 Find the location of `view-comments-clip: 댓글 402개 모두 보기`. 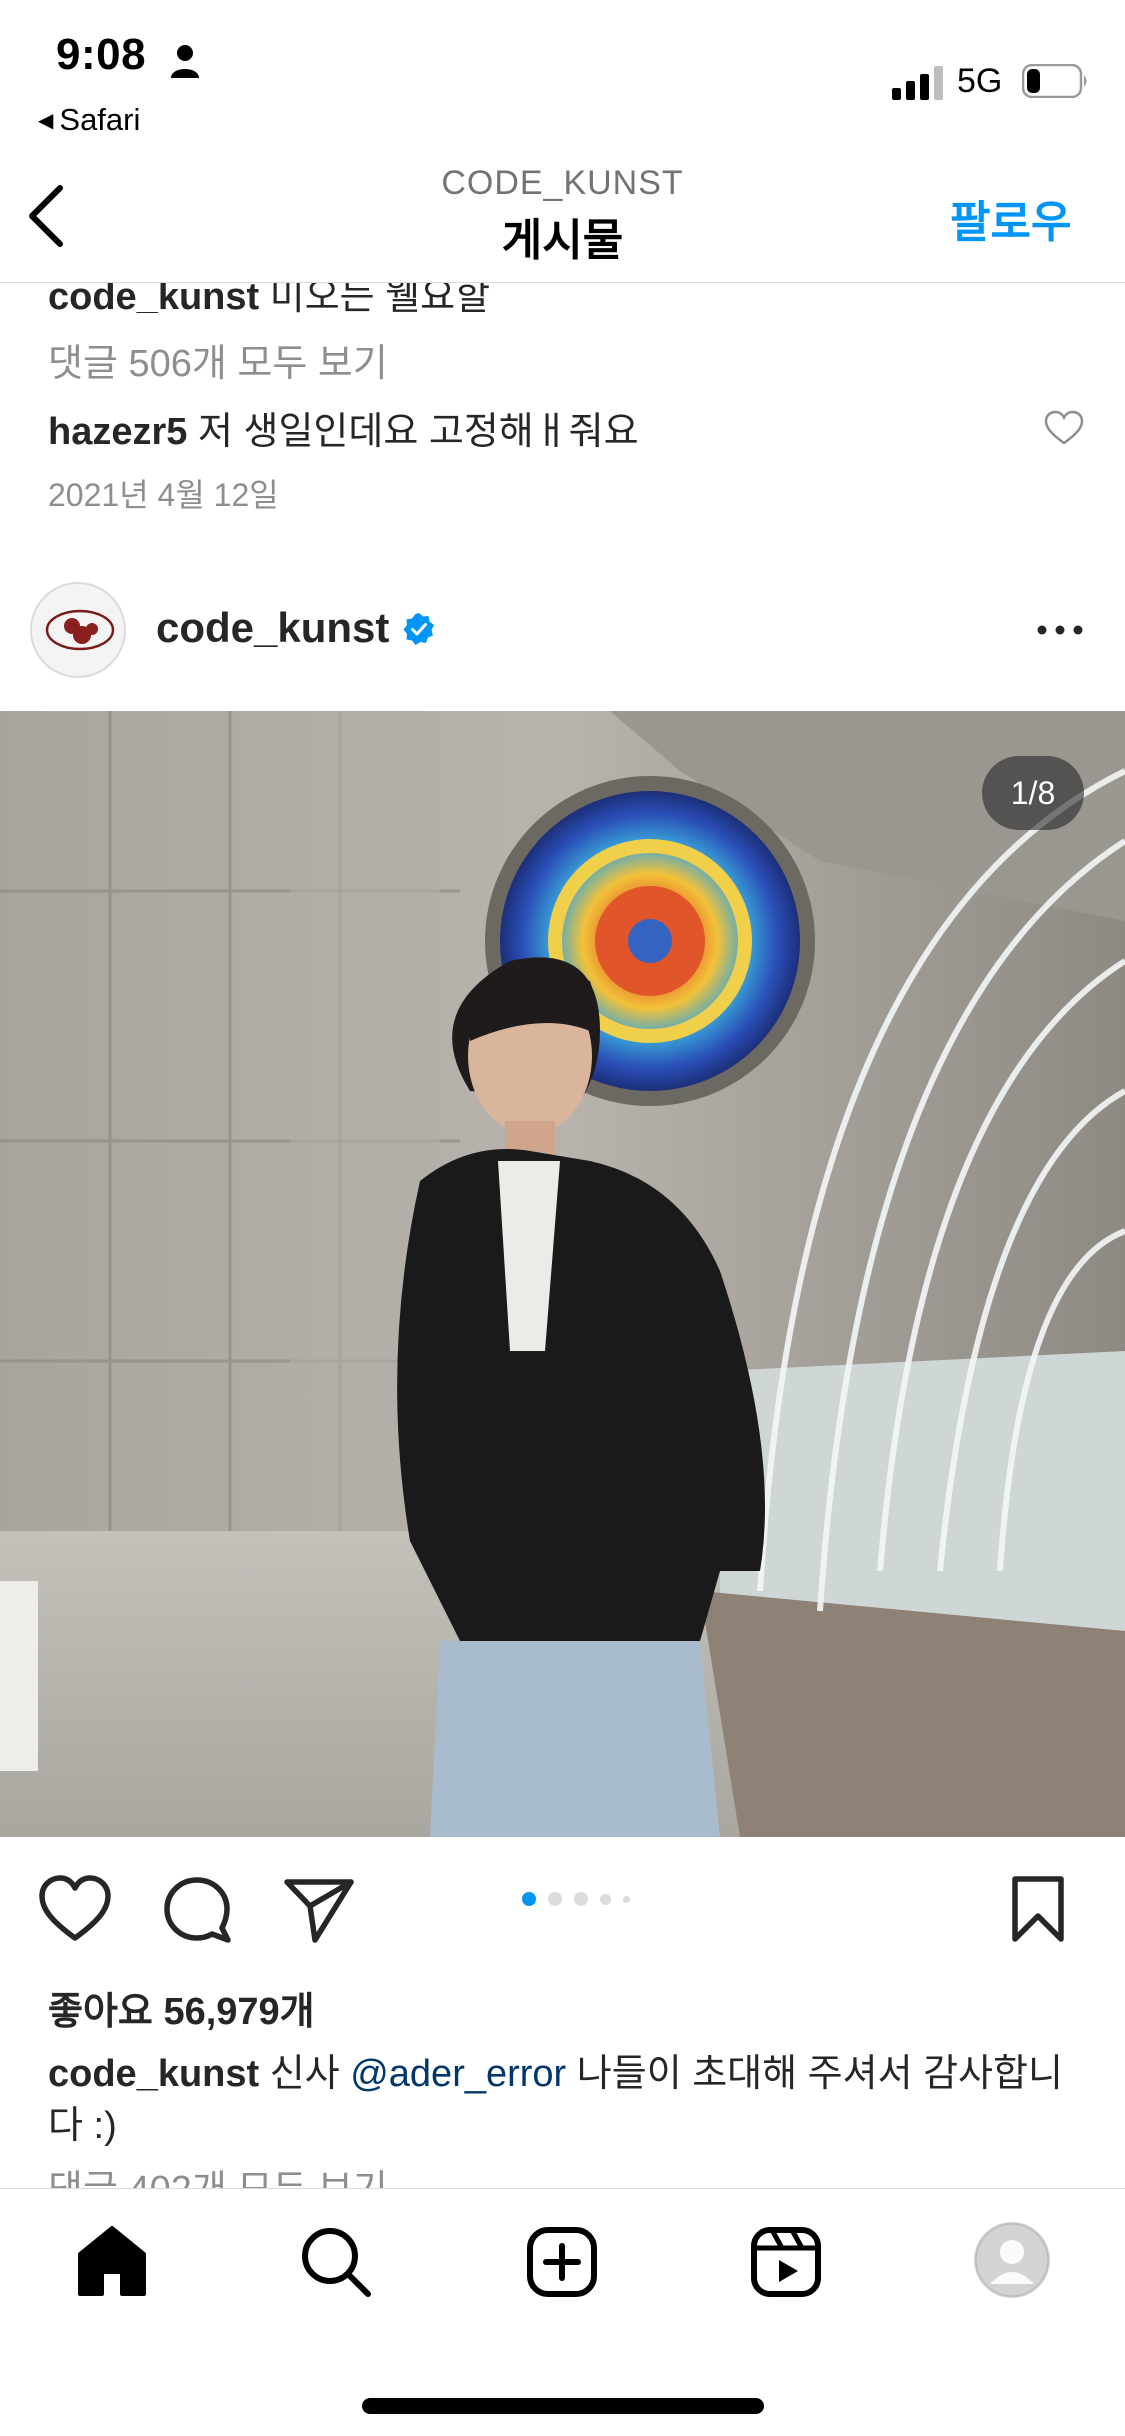

view-comments-clip: 댓글 402개 모두 보기 is located at coordinates (562, 2176).